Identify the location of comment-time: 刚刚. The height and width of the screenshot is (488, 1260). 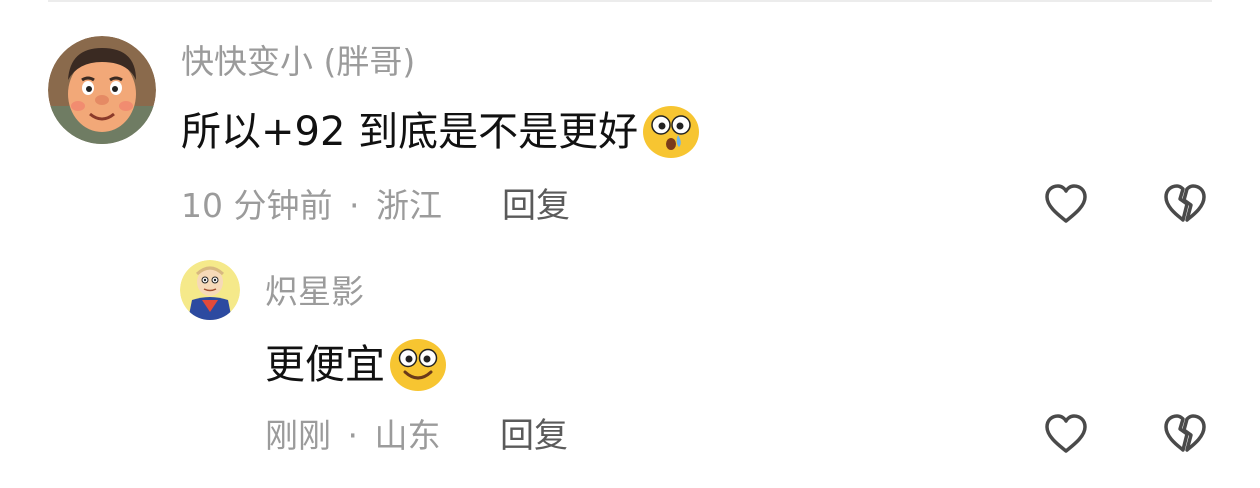
(298, 435).